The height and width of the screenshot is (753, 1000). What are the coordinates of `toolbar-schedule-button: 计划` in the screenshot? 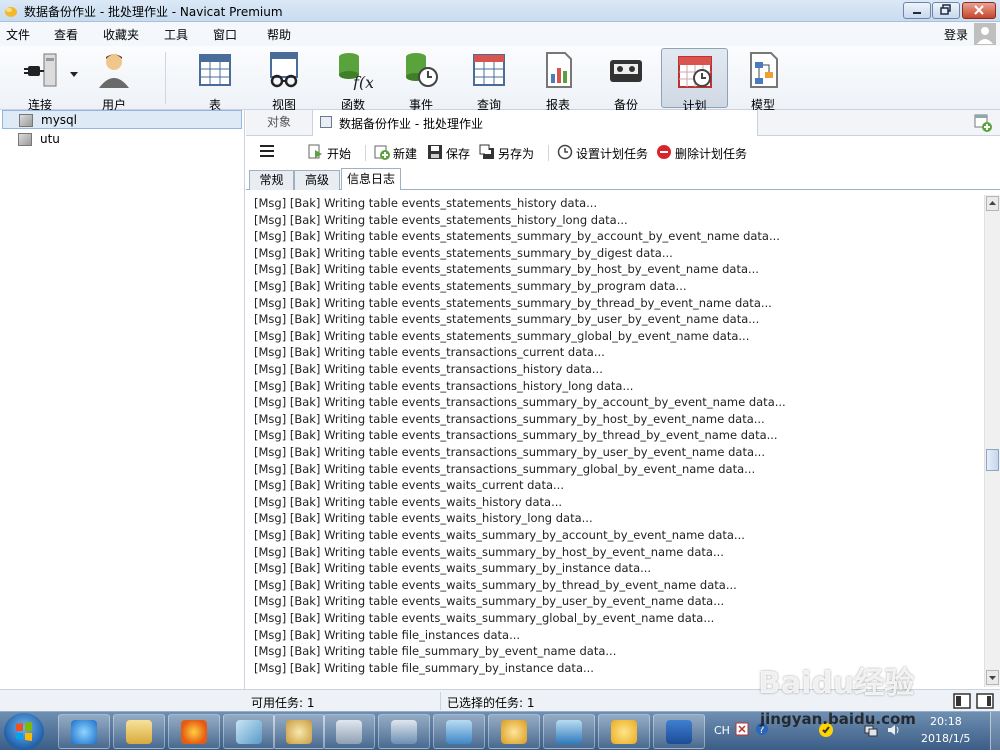 It's located at (694, 80).